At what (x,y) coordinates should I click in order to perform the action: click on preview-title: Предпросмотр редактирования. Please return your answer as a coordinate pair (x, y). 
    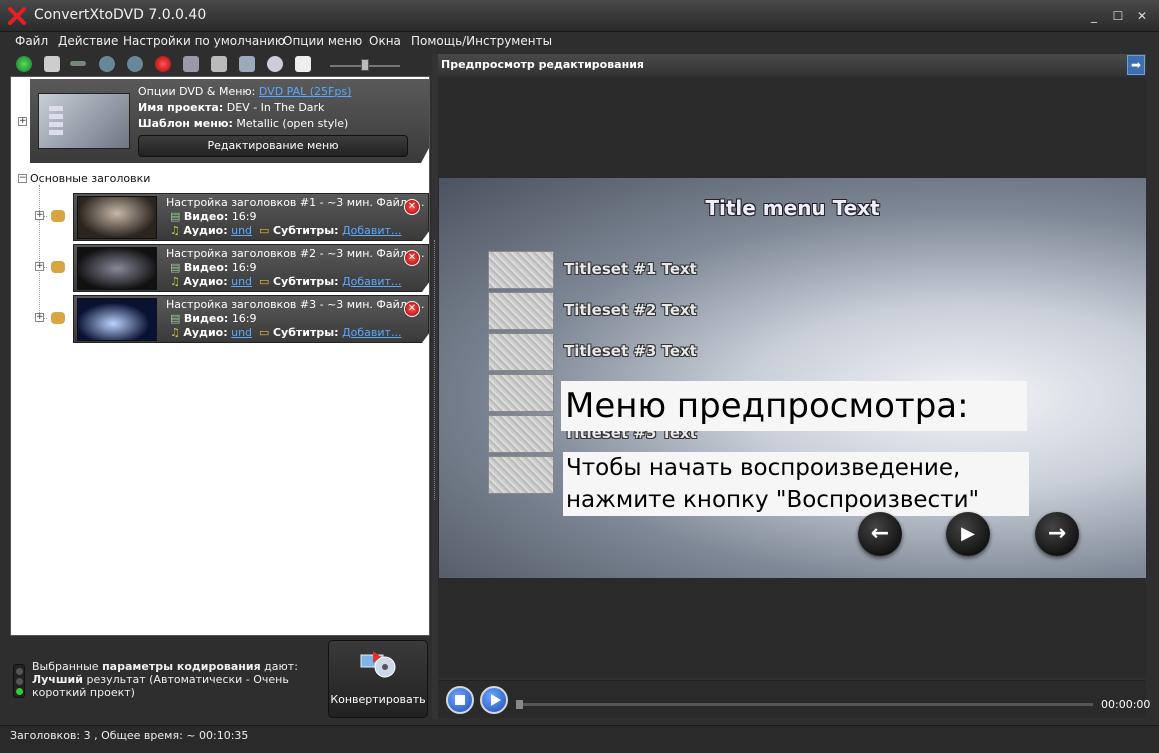
    Looking at the image, I should click on (542, 64).